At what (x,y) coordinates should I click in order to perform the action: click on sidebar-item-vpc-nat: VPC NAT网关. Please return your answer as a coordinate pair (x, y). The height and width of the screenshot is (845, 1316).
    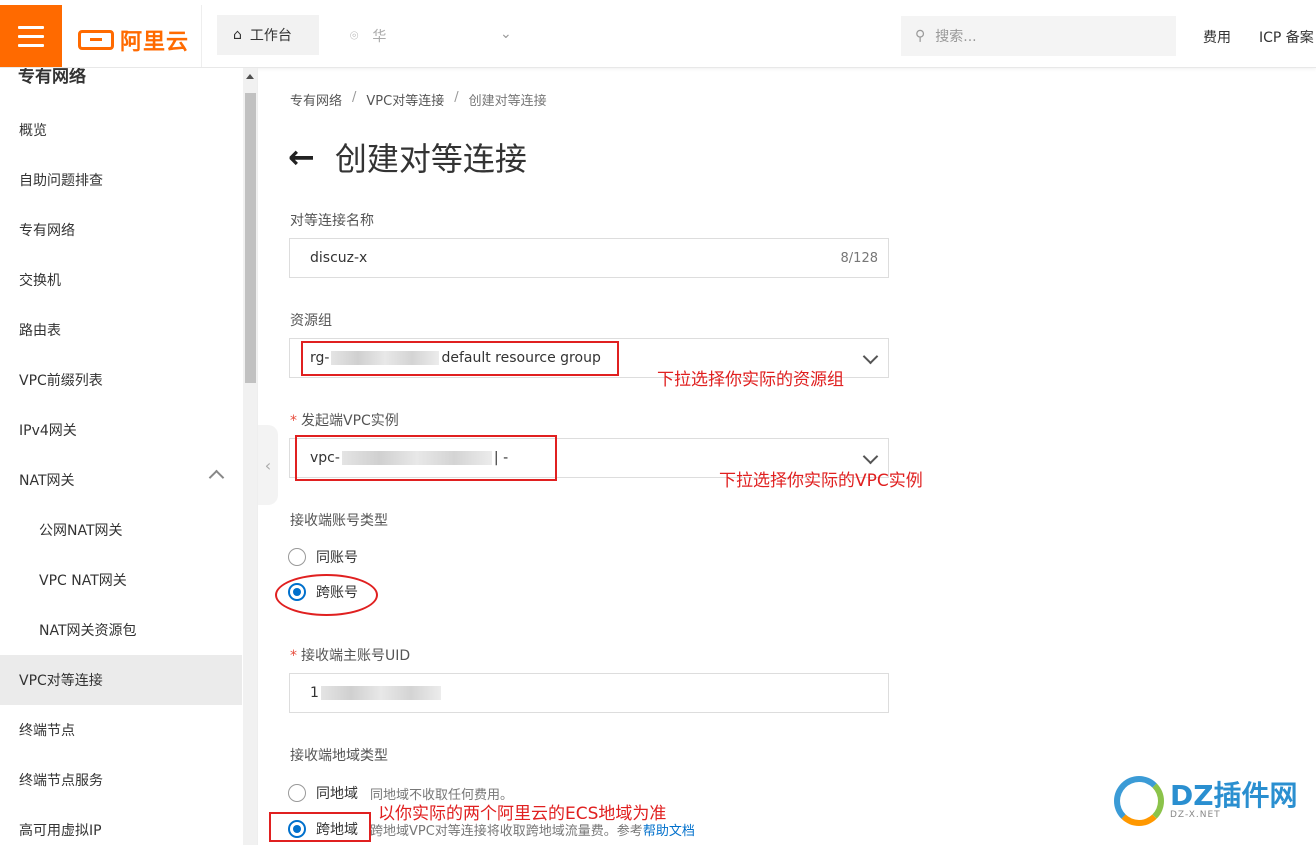
    Looking at the image, I should click on (121, 580).